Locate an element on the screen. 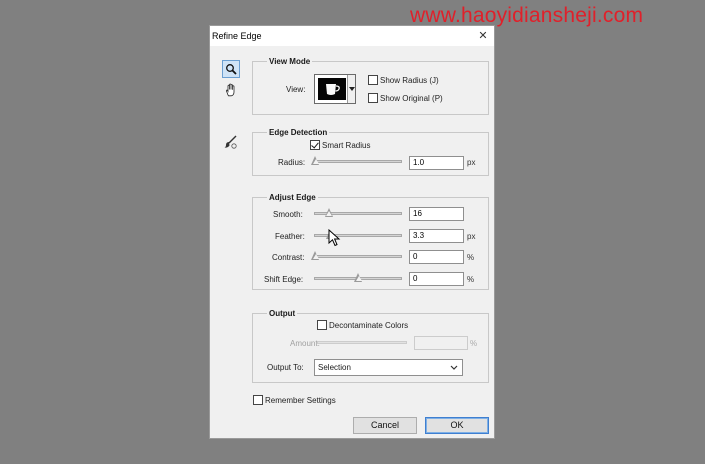 This screenshot has width=705, height=464. decontaminate-colors-checkbox is located at coordinates (322, 325).